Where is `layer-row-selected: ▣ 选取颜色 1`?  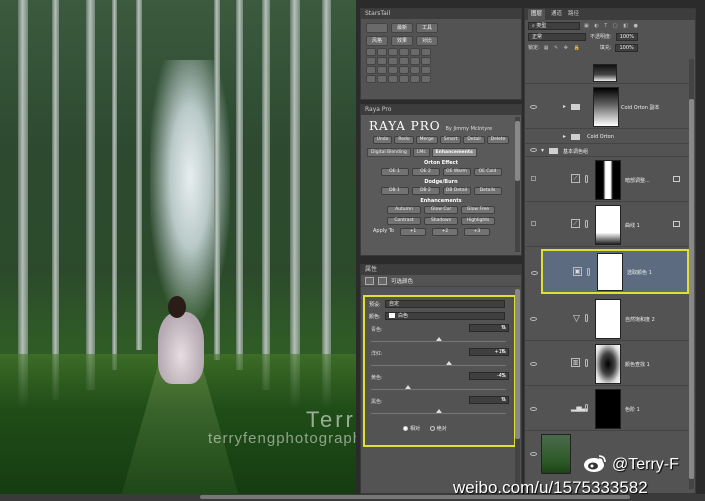
layer-row-selected: ▣ 选取颜色 1 is located at coordinates (610, 271).